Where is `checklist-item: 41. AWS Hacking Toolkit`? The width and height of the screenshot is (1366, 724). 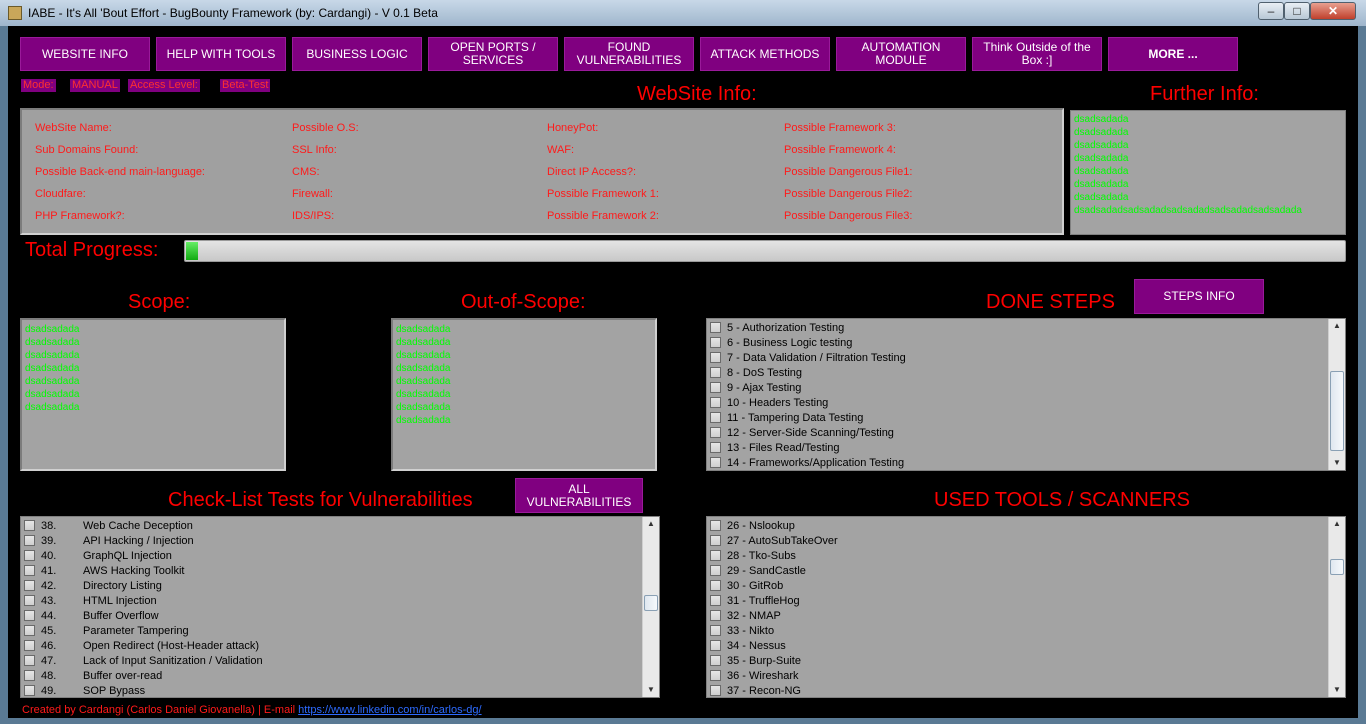 checklist-item: 41. AWS Hacking Toolkit is located at coordinates (331, 570).